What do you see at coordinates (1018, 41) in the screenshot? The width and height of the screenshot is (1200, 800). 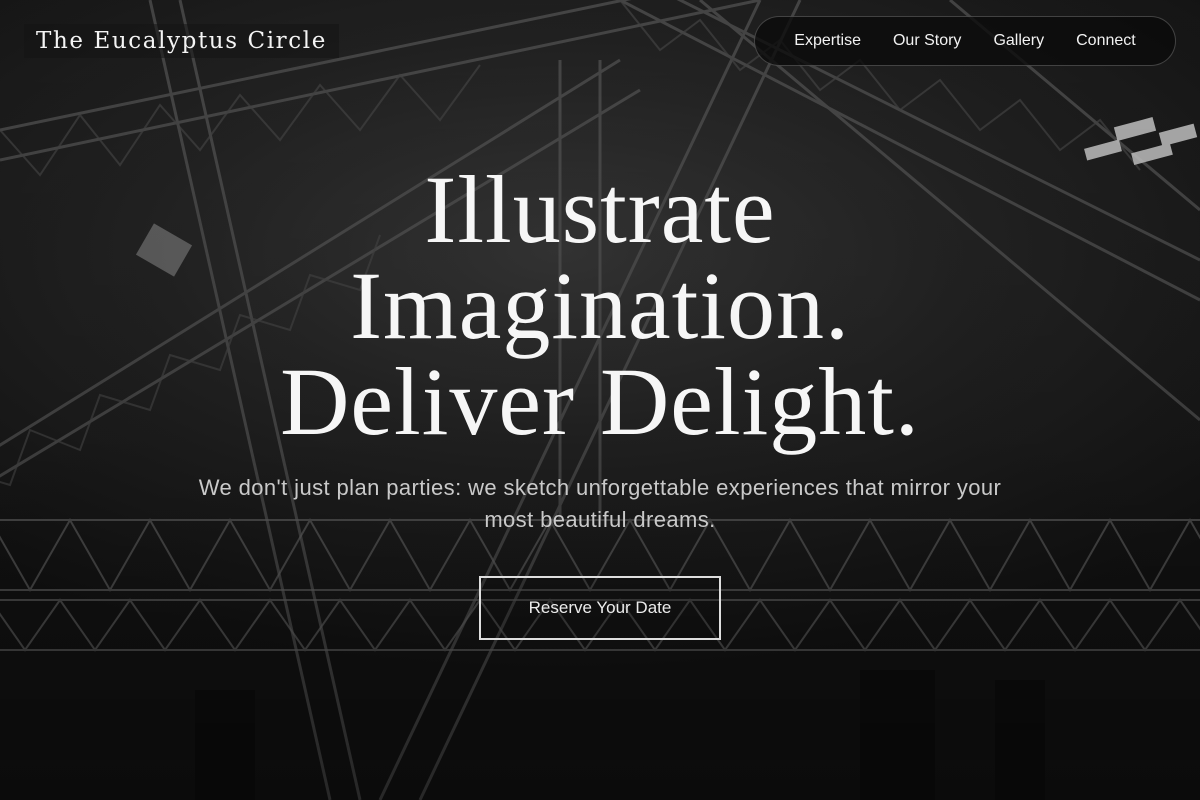 I see `nav-item-gallery: Gallery` at bounding box center [1018, 41].